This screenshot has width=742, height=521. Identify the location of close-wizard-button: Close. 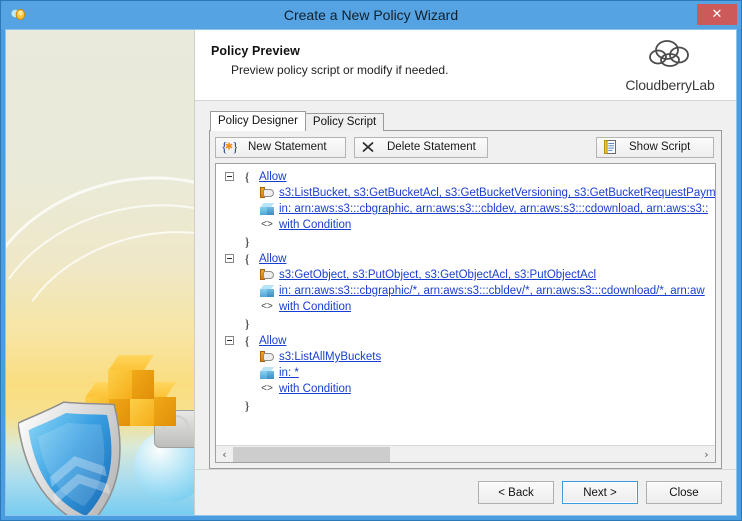
(684, 492).